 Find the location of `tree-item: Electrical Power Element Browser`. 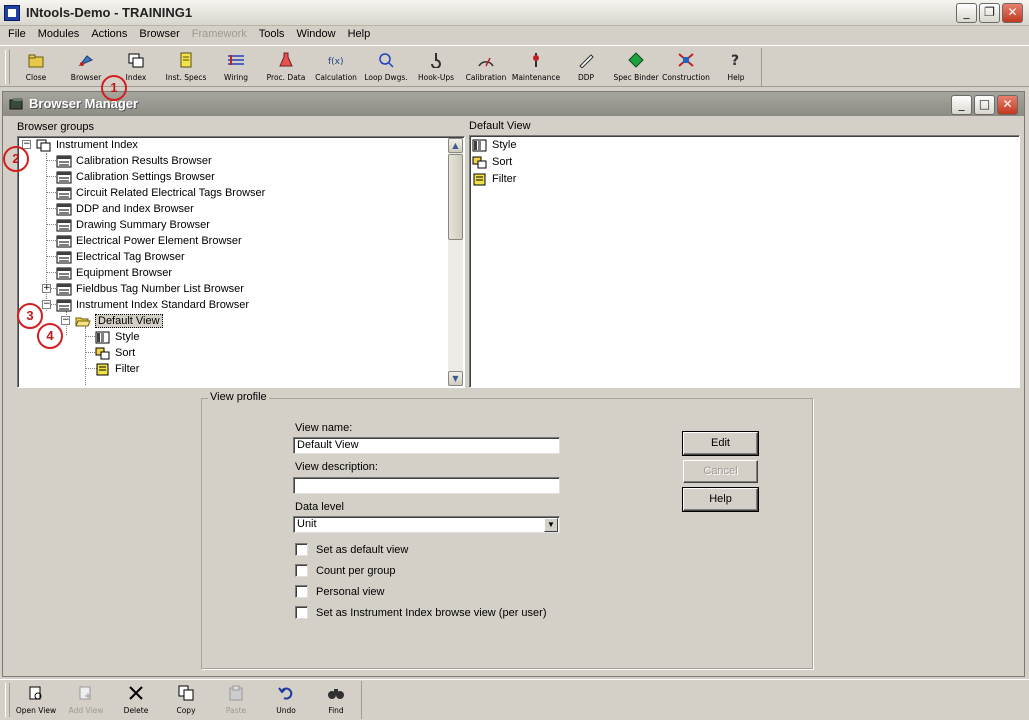

tree-item: Electrical Power Element Browser is located at coordinates (149, 241).